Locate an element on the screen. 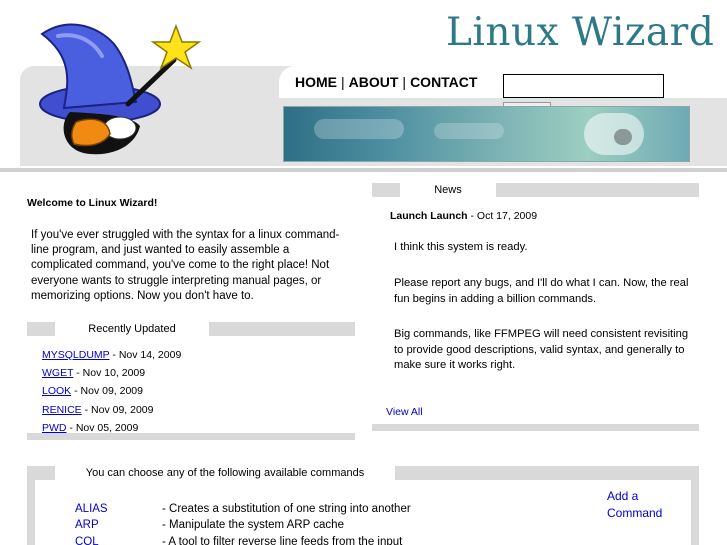 Image resolution: width=727 pixels, height=545 pixels. command-link: COL is located at coordinates (118, 539).